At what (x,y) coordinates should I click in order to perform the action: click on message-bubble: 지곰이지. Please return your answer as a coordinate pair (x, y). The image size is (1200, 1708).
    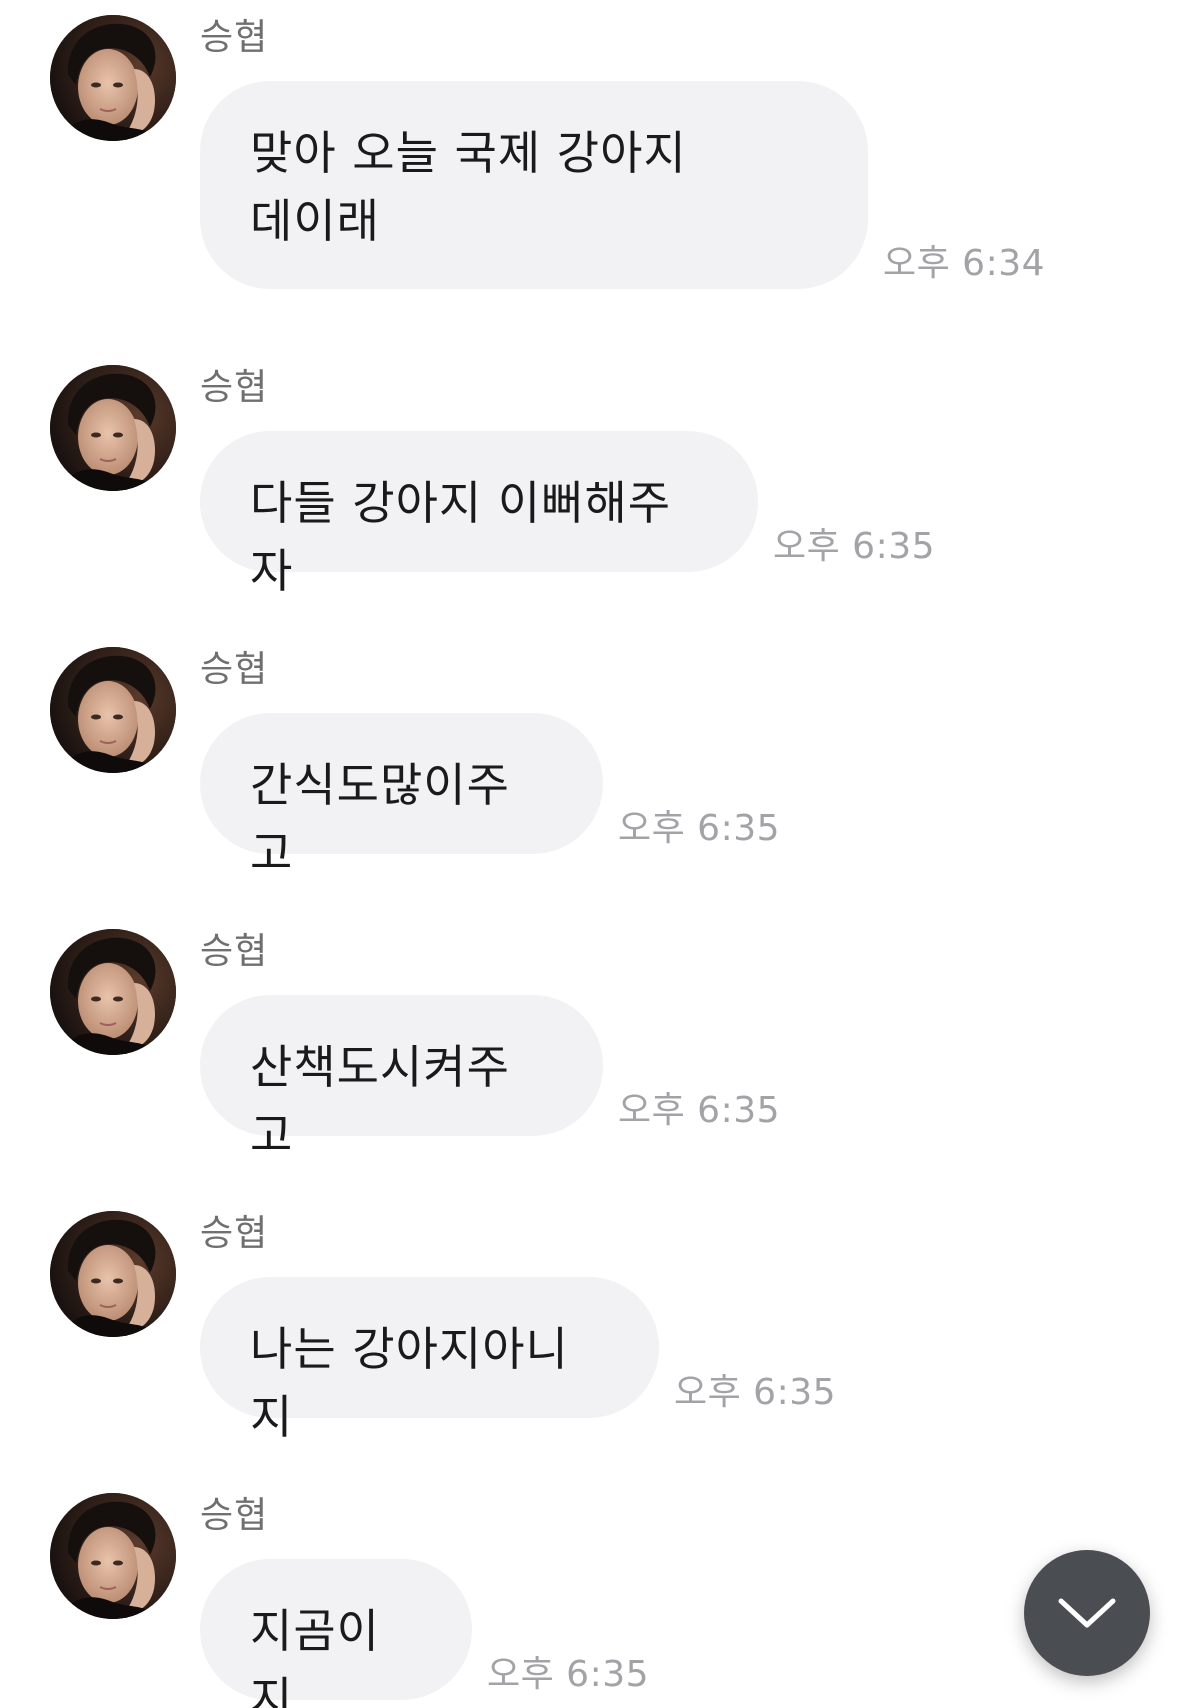
    Looking at the image, I should click on (336, 1633).